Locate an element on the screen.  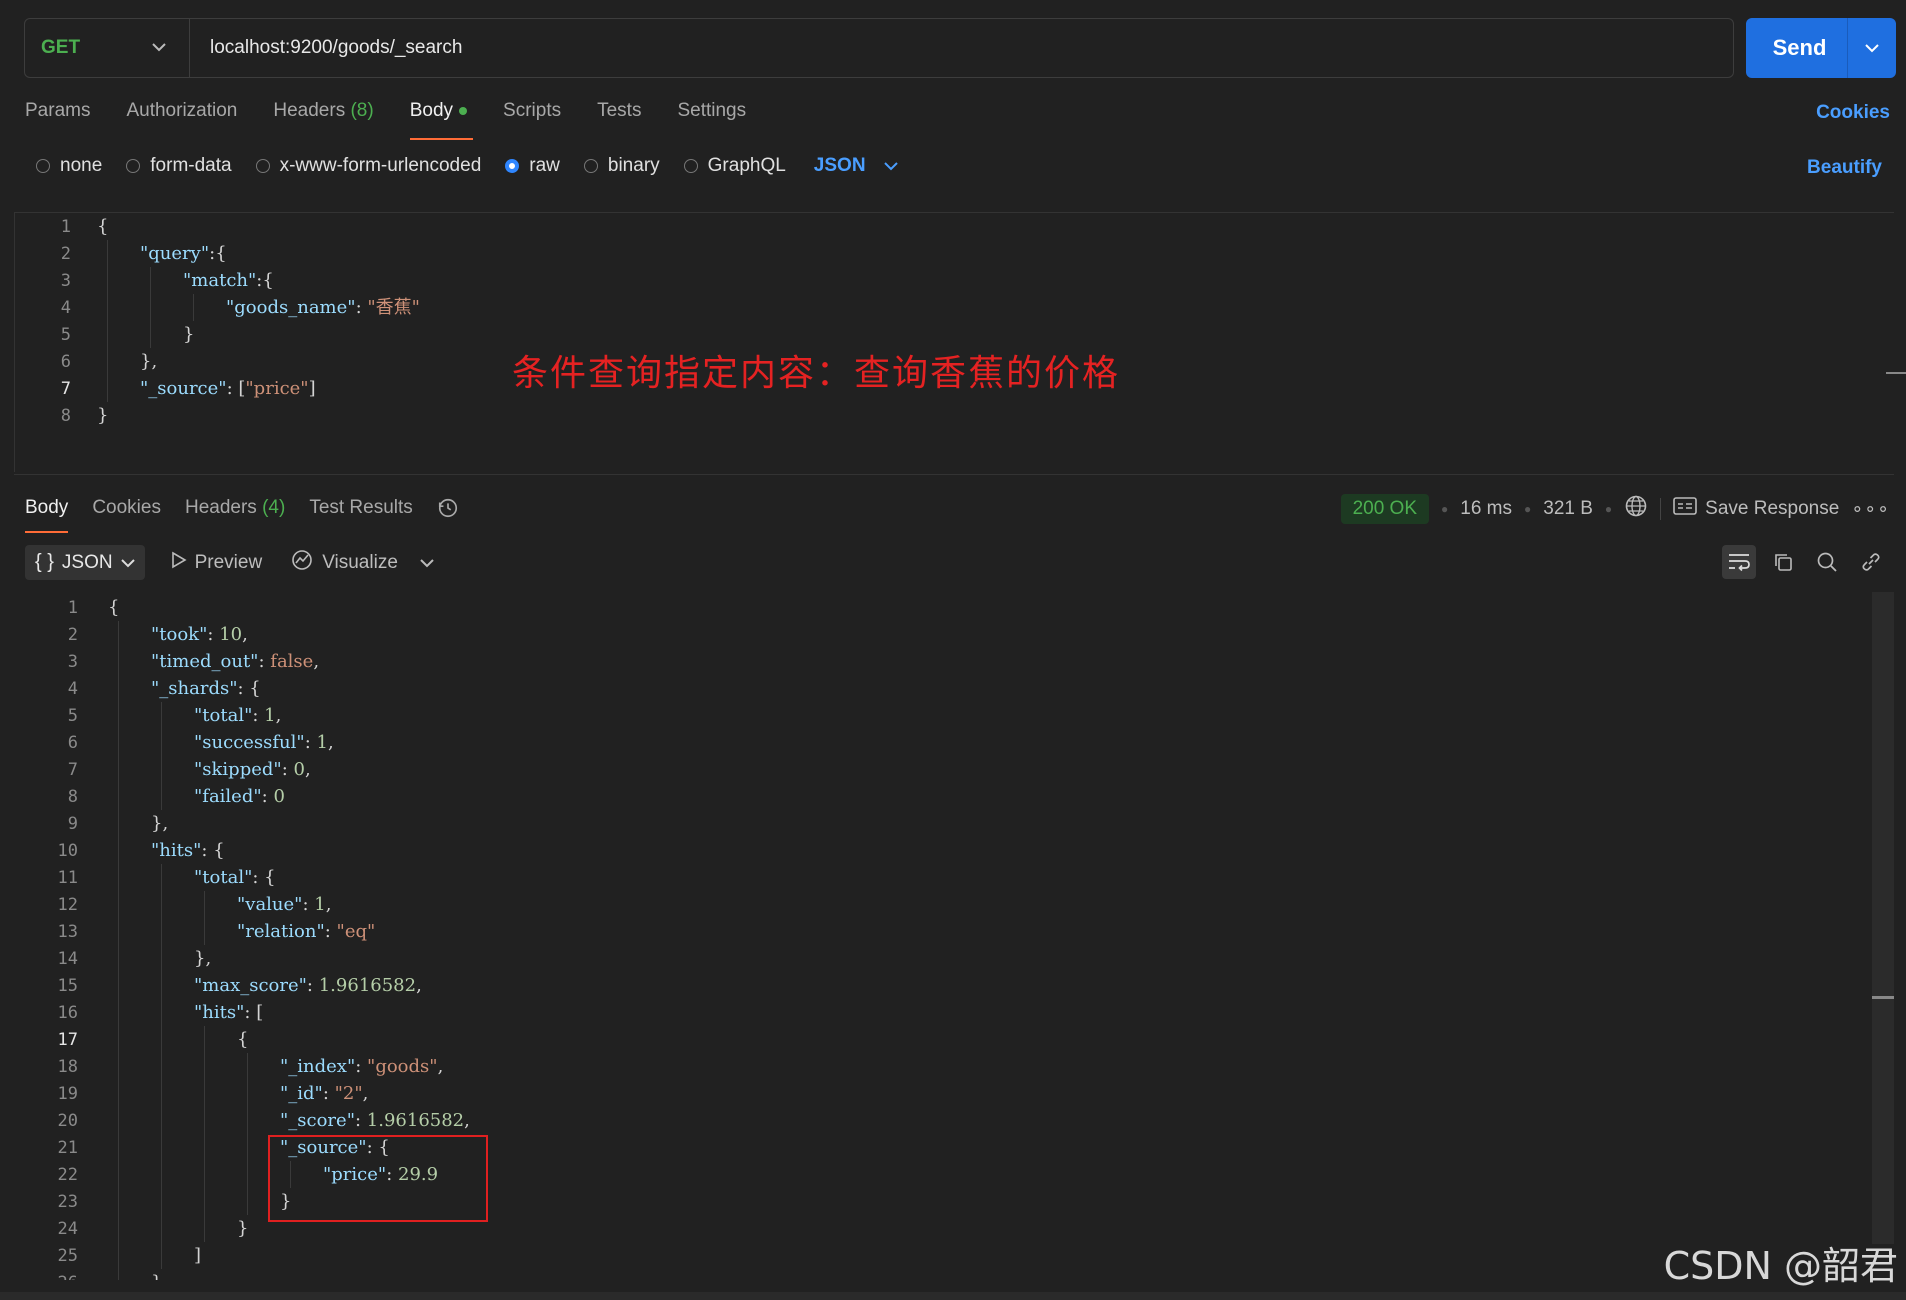
visualize-button: Visualize is located at coordinates (362, 563).